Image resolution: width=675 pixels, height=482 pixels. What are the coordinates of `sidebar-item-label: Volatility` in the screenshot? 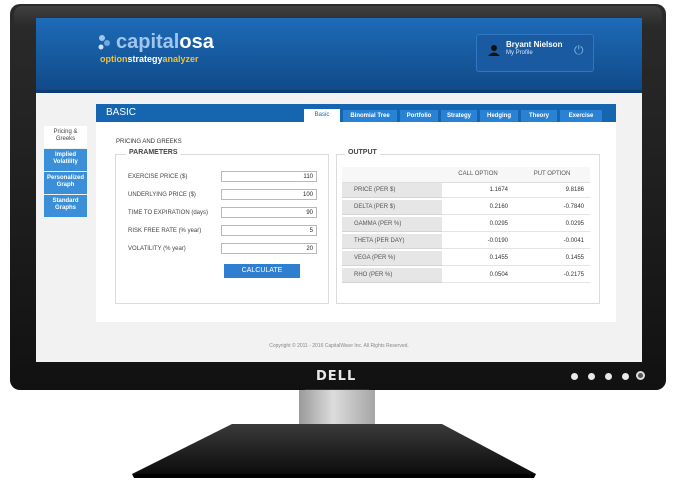 It's located at (65, 162).